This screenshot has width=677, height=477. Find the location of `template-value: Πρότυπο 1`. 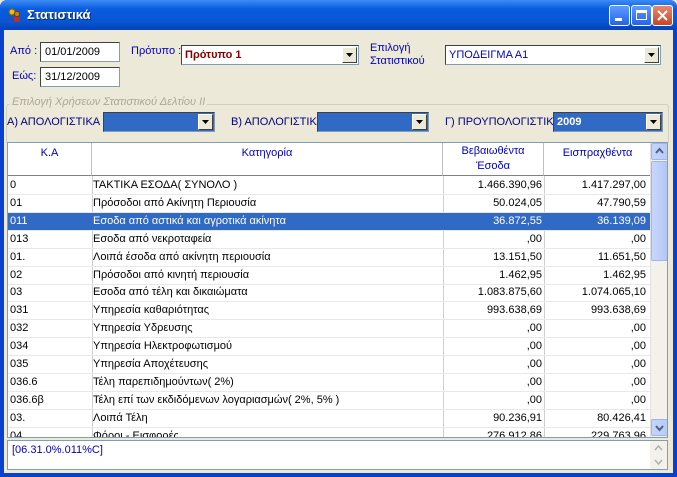

template-value: Πρότυπο 1 is located at coordinates (213, 55).